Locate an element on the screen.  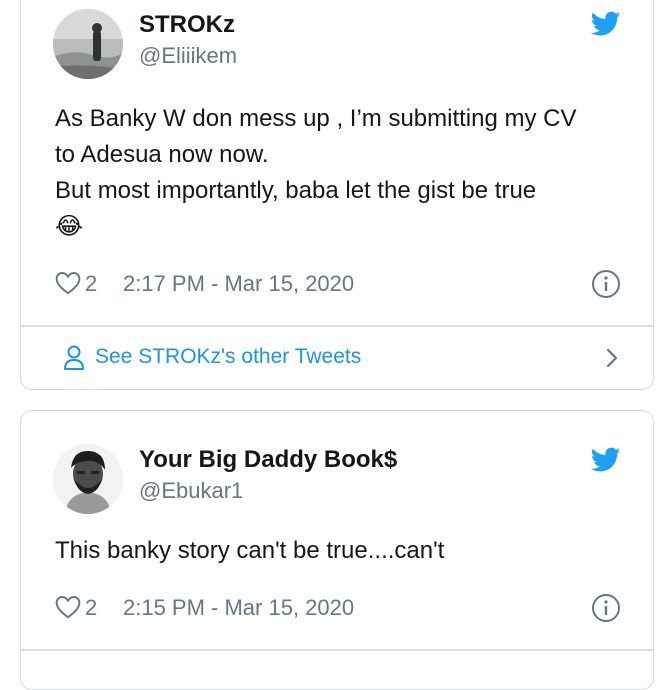
display-name: Your Big Daddy Book$ is located at coordinates (268, 460).